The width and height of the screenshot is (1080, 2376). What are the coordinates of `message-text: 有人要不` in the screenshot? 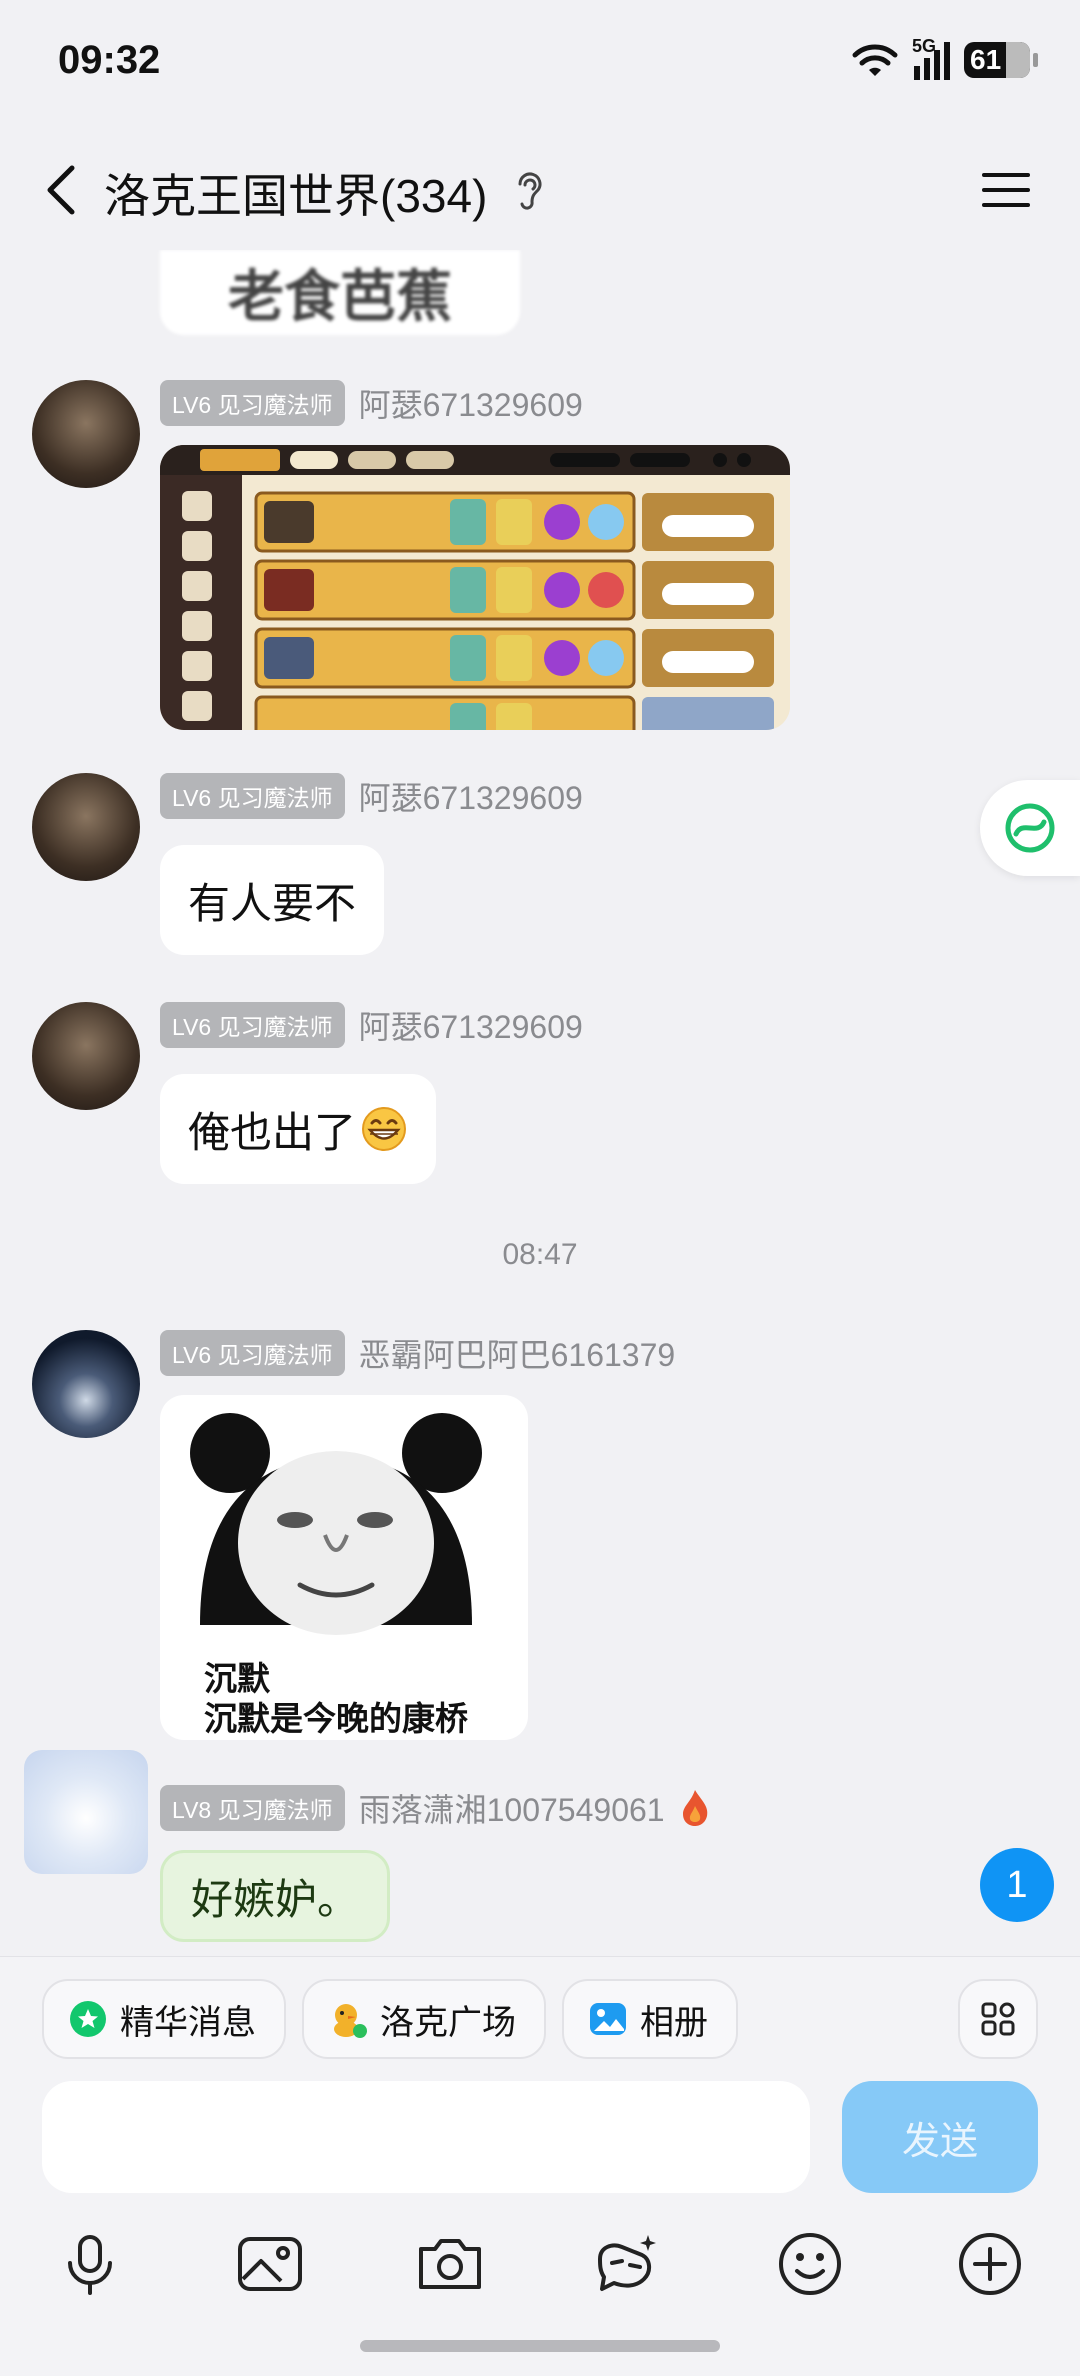 It's located at (272, 903).